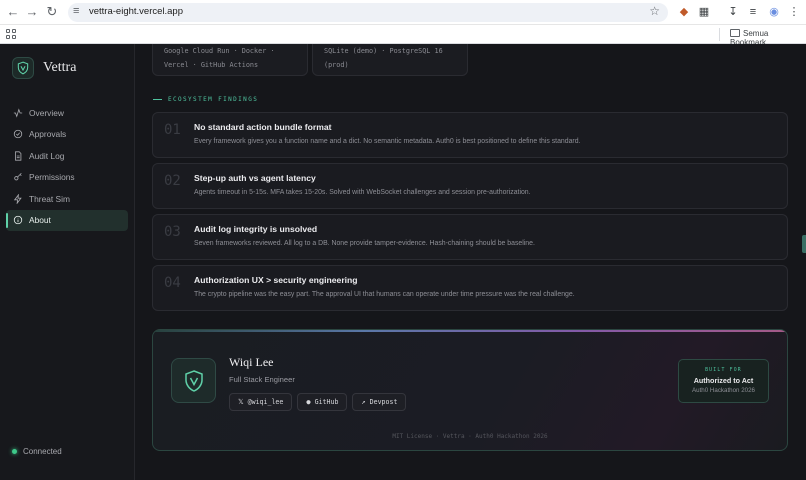  I want to click on side-panel-handle, so click(804, 244).